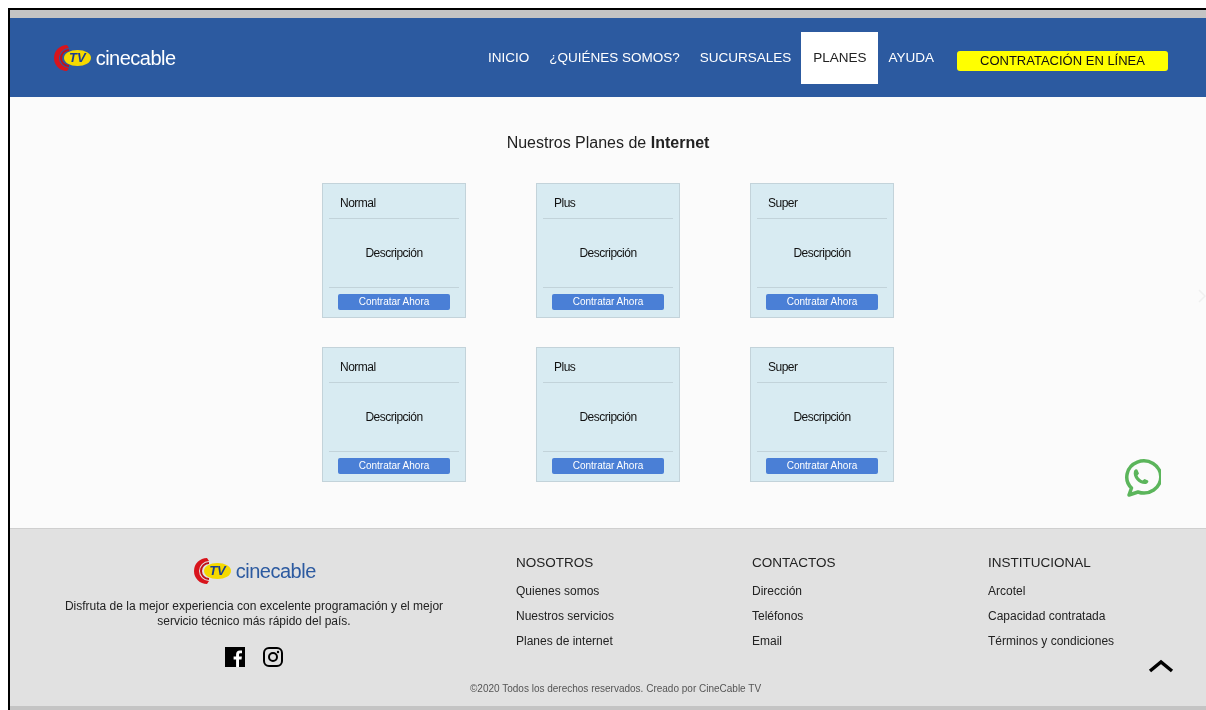 Image resolution: width=1206 pixels, height=710 pixels. What do you see at coordinates (614, 57) in the screenshot?
I see `nav-link: ¿QUIÉNES SOMOS?` at bounding box center [614, 57].